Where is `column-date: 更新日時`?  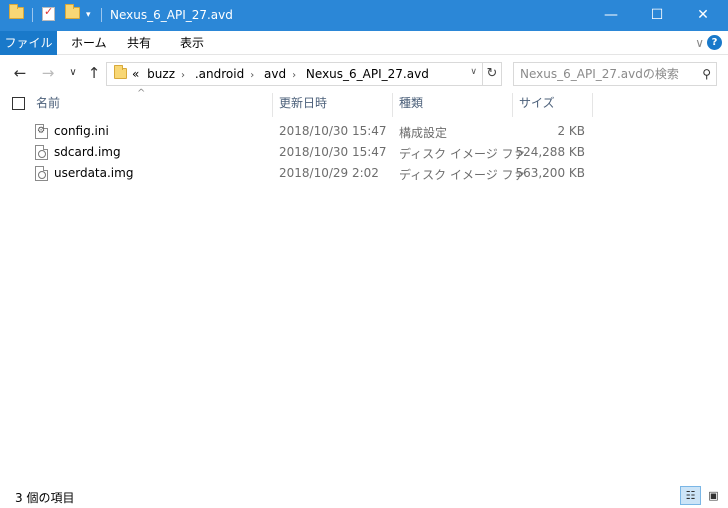
column-date: 更新日時 is located at coordinates (332, 105).